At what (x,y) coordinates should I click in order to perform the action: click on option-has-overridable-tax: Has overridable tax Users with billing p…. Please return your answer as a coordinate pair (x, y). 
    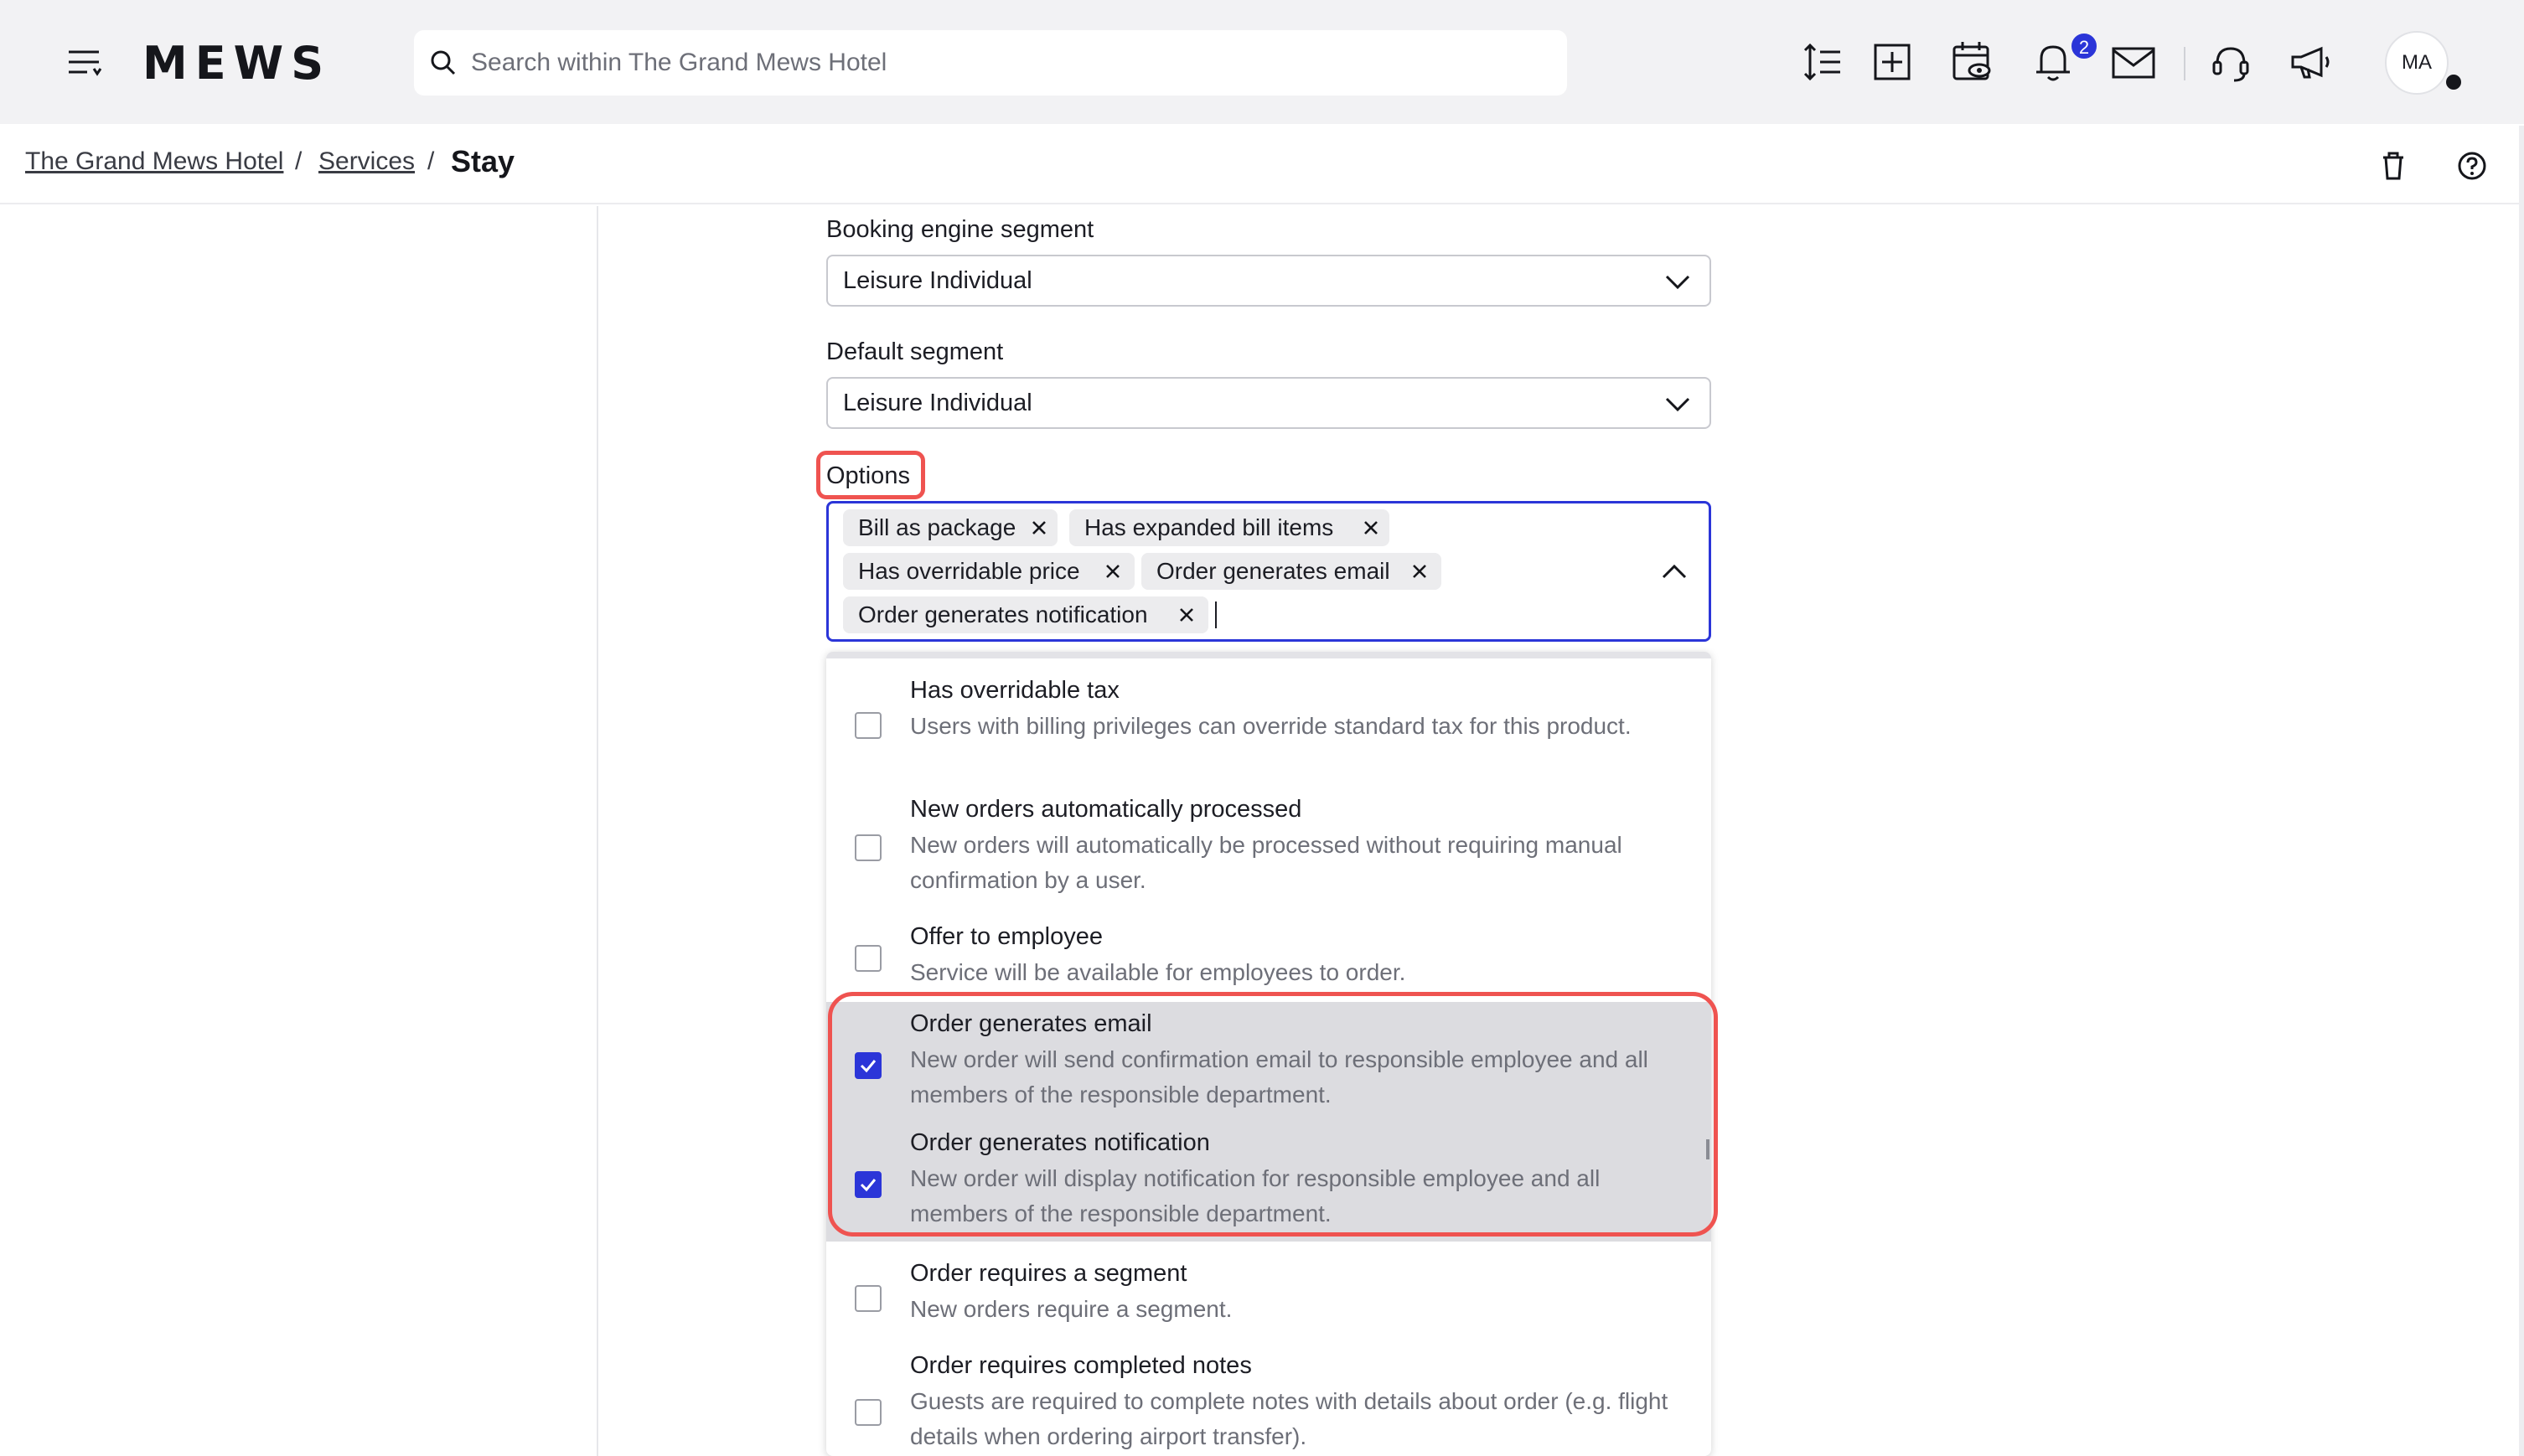
    Looking at the image, I should click on (1269, 723).